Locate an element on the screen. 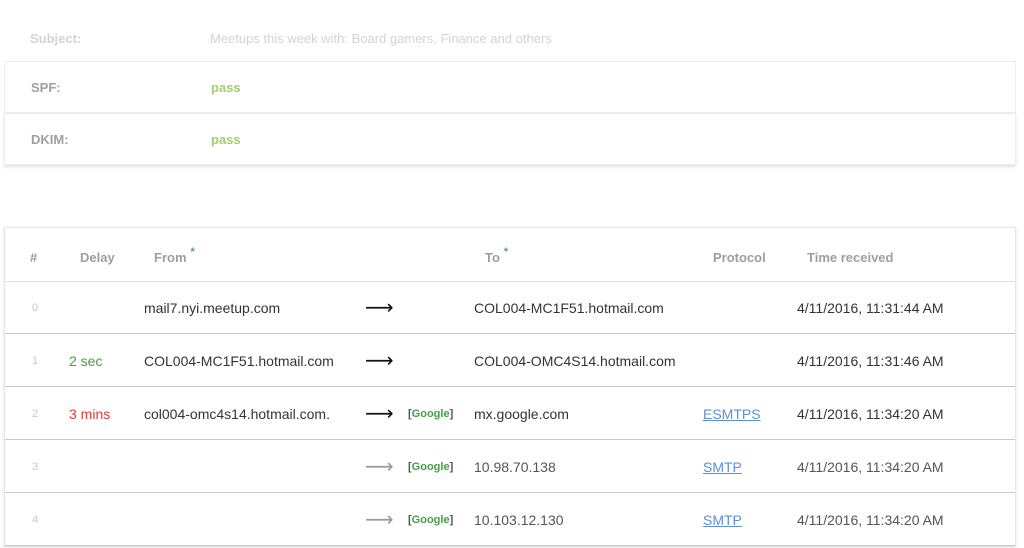  spf-status: pass is located at coordinates (226, 87).